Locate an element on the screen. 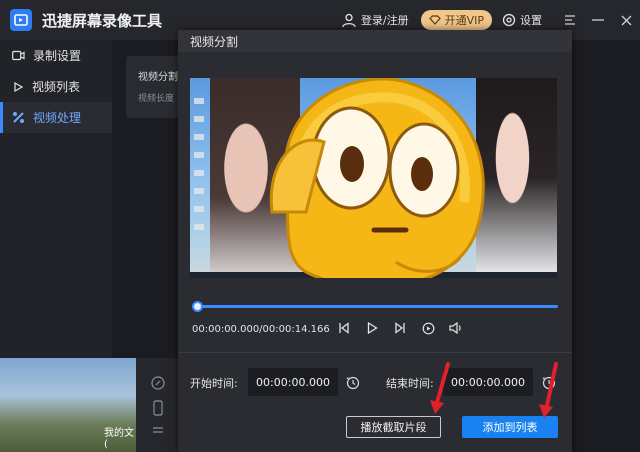  next-frame-button is located at coordinates (400, 328).